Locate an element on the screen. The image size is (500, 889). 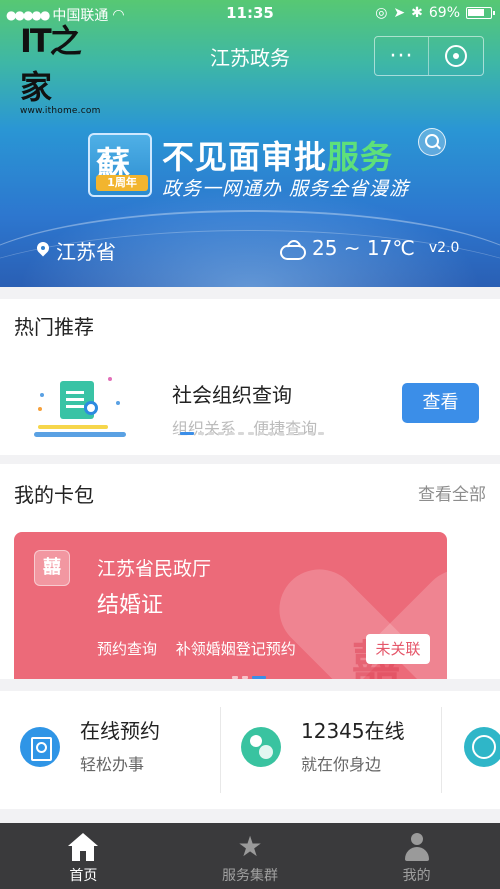
double-happiness-icon: 囍 is located at coordinates (52, 568).